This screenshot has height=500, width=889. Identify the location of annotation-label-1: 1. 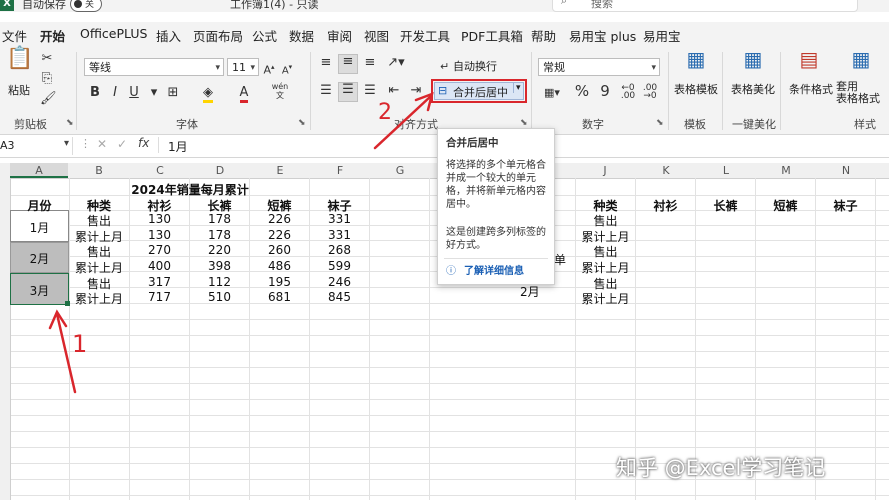
(80, 344).